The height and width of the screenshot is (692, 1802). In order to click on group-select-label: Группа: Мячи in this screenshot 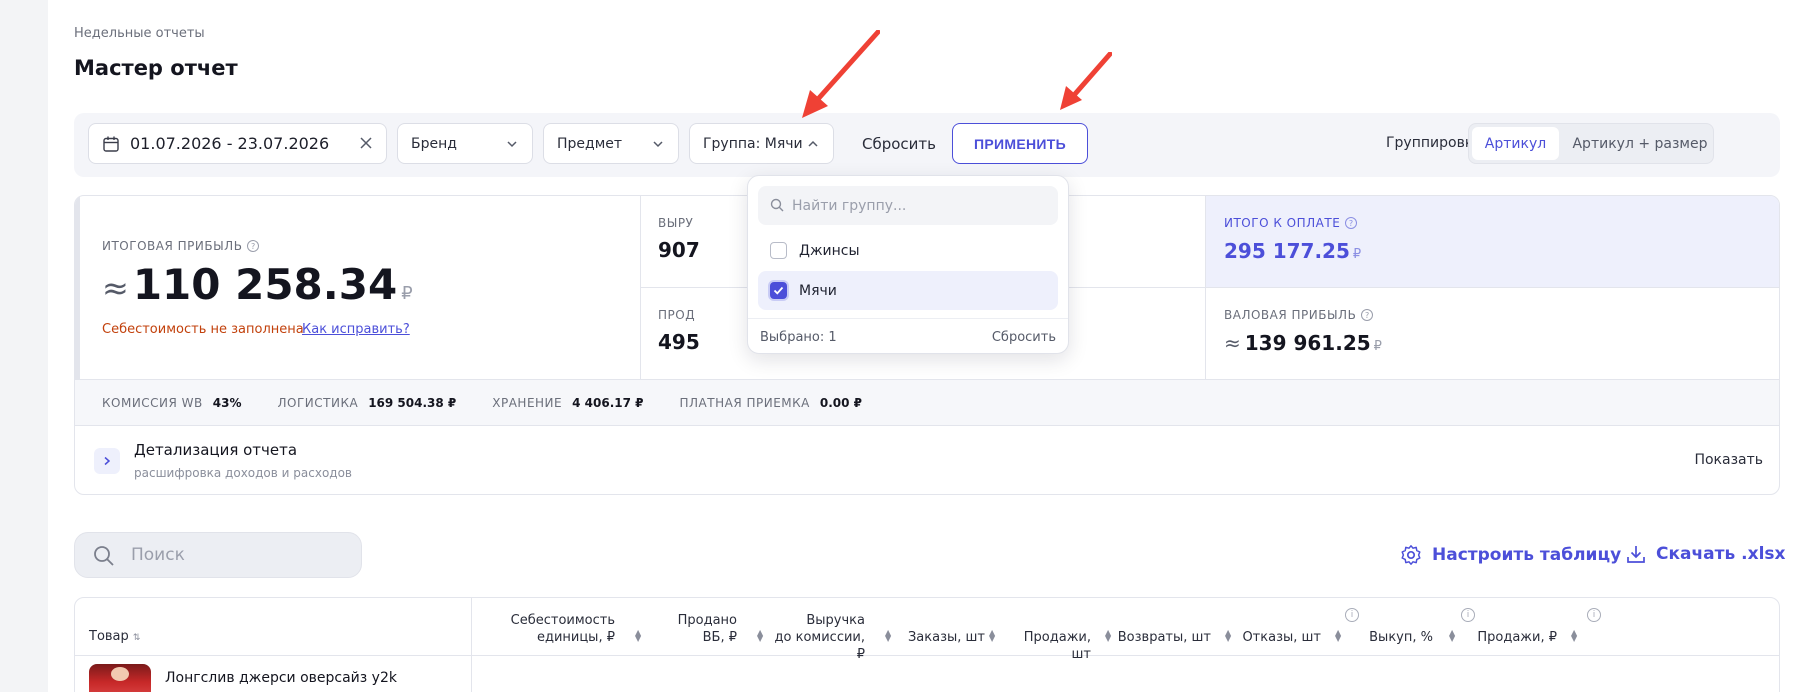, I will do `click(753, 143)`.